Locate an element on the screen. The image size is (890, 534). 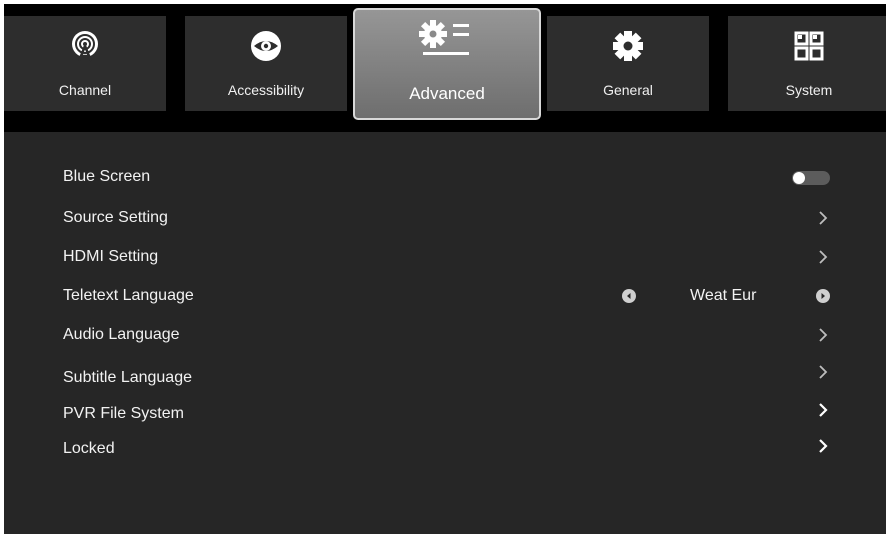
setting-hdmi-setting: HDMI Setting is located at coordinates (445, 257).